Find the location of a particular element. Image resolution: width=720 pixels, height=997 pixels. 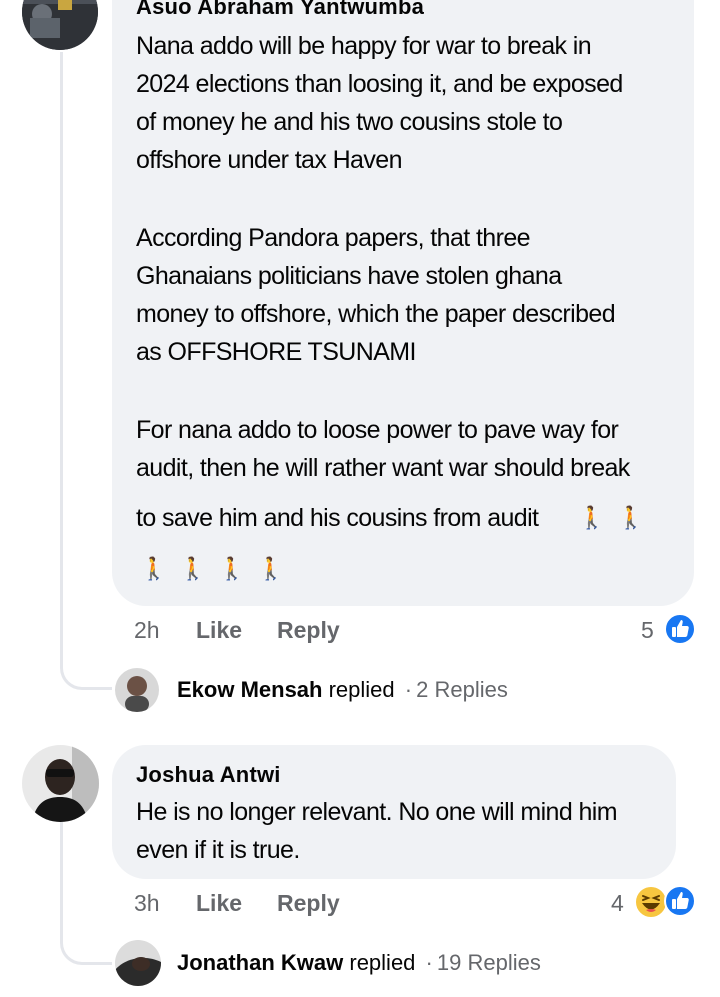

comment-time: 2h is located at coordinates (147, 630).